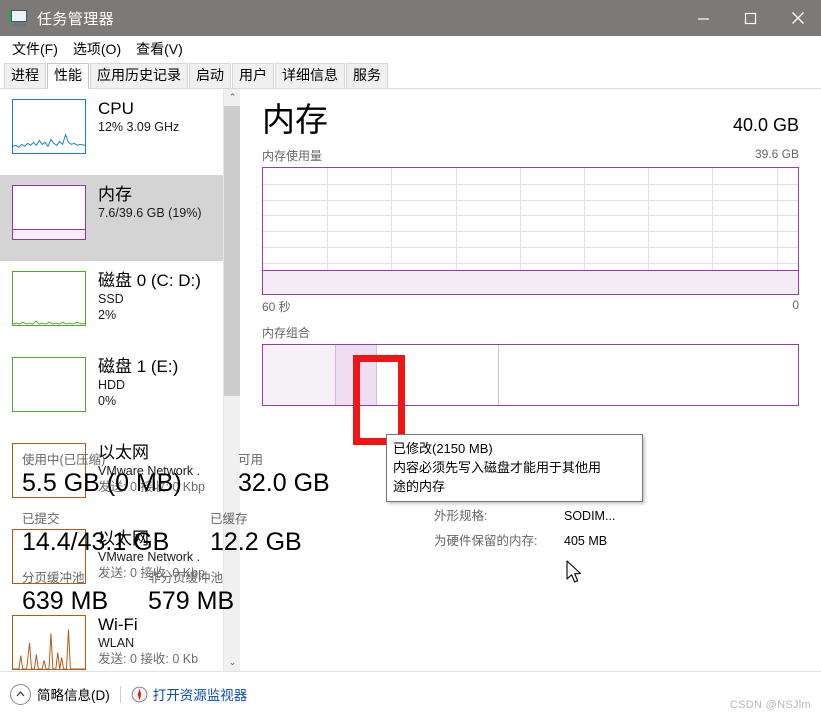 Image resolution: width=821 pixels, height=716 pixels. I want to click on minimize-button, so click(703, 18).